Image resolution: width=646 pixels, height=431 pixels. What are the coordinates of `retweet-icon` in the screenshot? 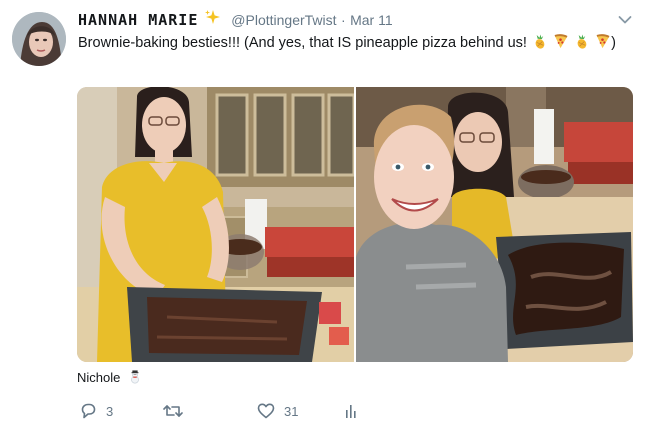 It's located at (173, 411).